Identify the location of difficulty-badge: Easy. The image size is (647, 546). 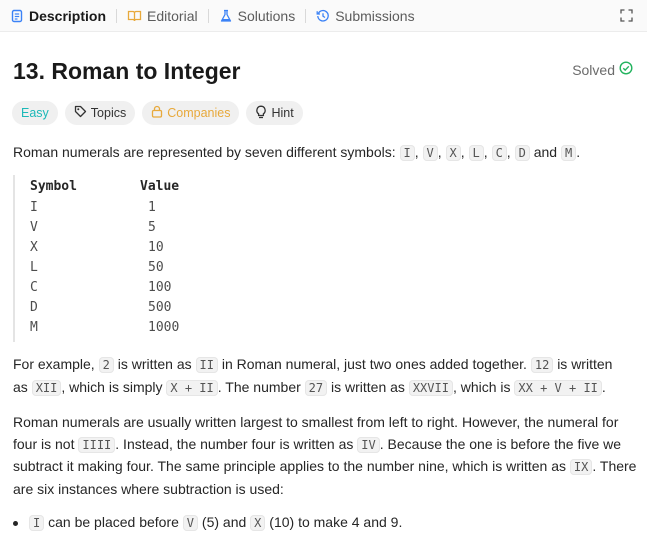
(35, 113).